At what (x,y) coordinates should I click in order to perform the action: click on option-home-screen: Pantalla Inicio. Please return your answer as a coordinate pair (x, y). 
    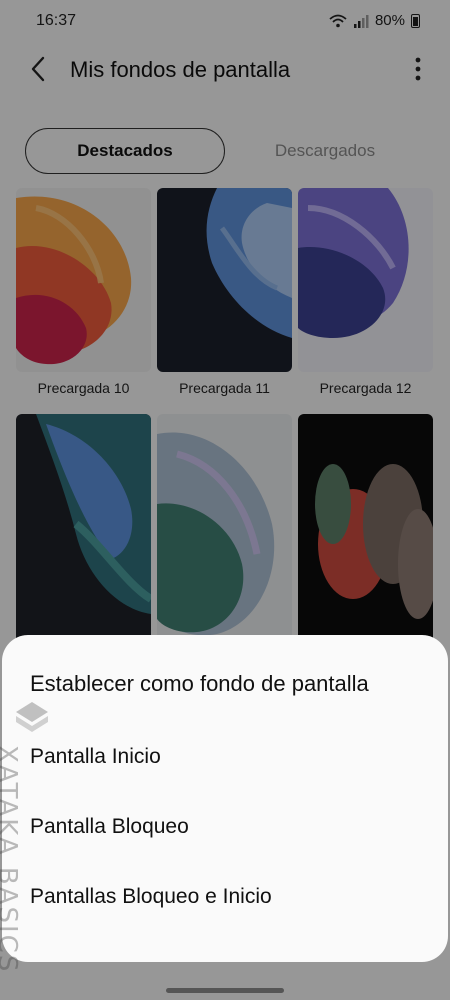
    Looking at the image, I should click on (225, 757).